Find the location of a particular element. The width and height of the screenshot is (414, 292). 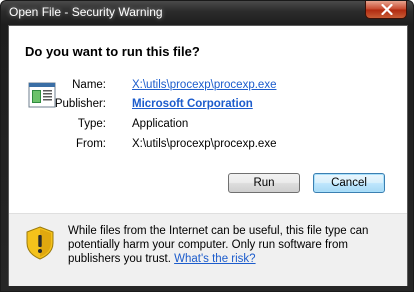

from-value: X:\utils\procexp\procexp.exe is located at coordinates (204, 144).